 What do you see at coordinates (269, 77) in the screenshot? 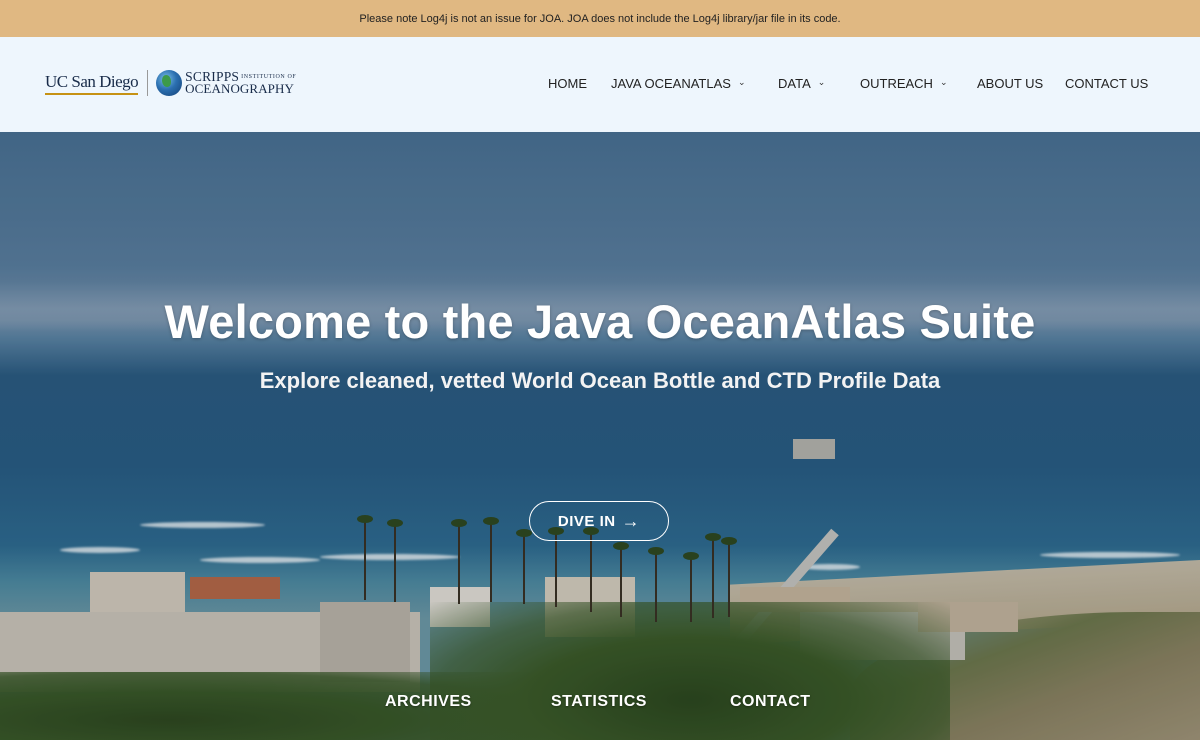
I see `scripps-institution: INSTITUTION OF` at bounding box center [269, 77].